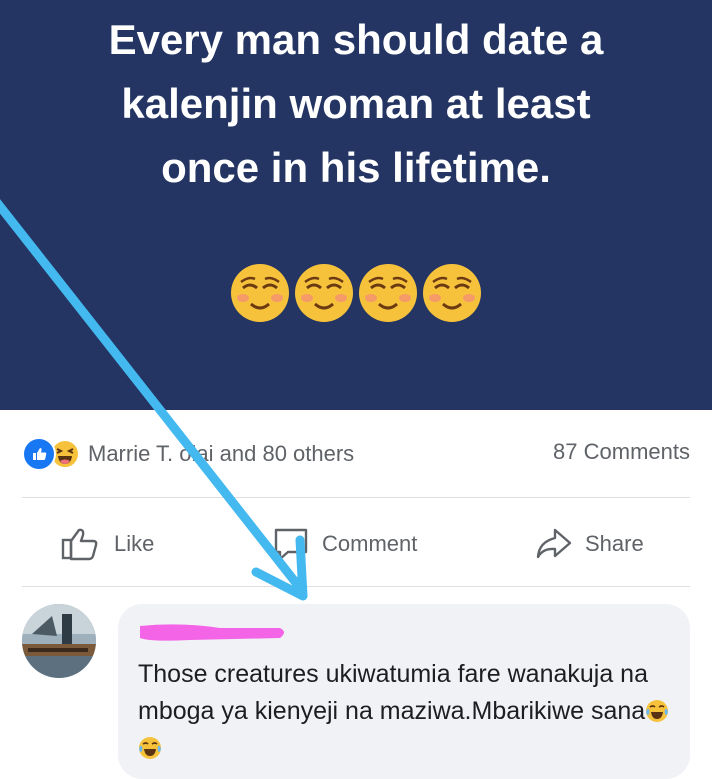  I want to click on comment-label: Comment, so click(370, 543).